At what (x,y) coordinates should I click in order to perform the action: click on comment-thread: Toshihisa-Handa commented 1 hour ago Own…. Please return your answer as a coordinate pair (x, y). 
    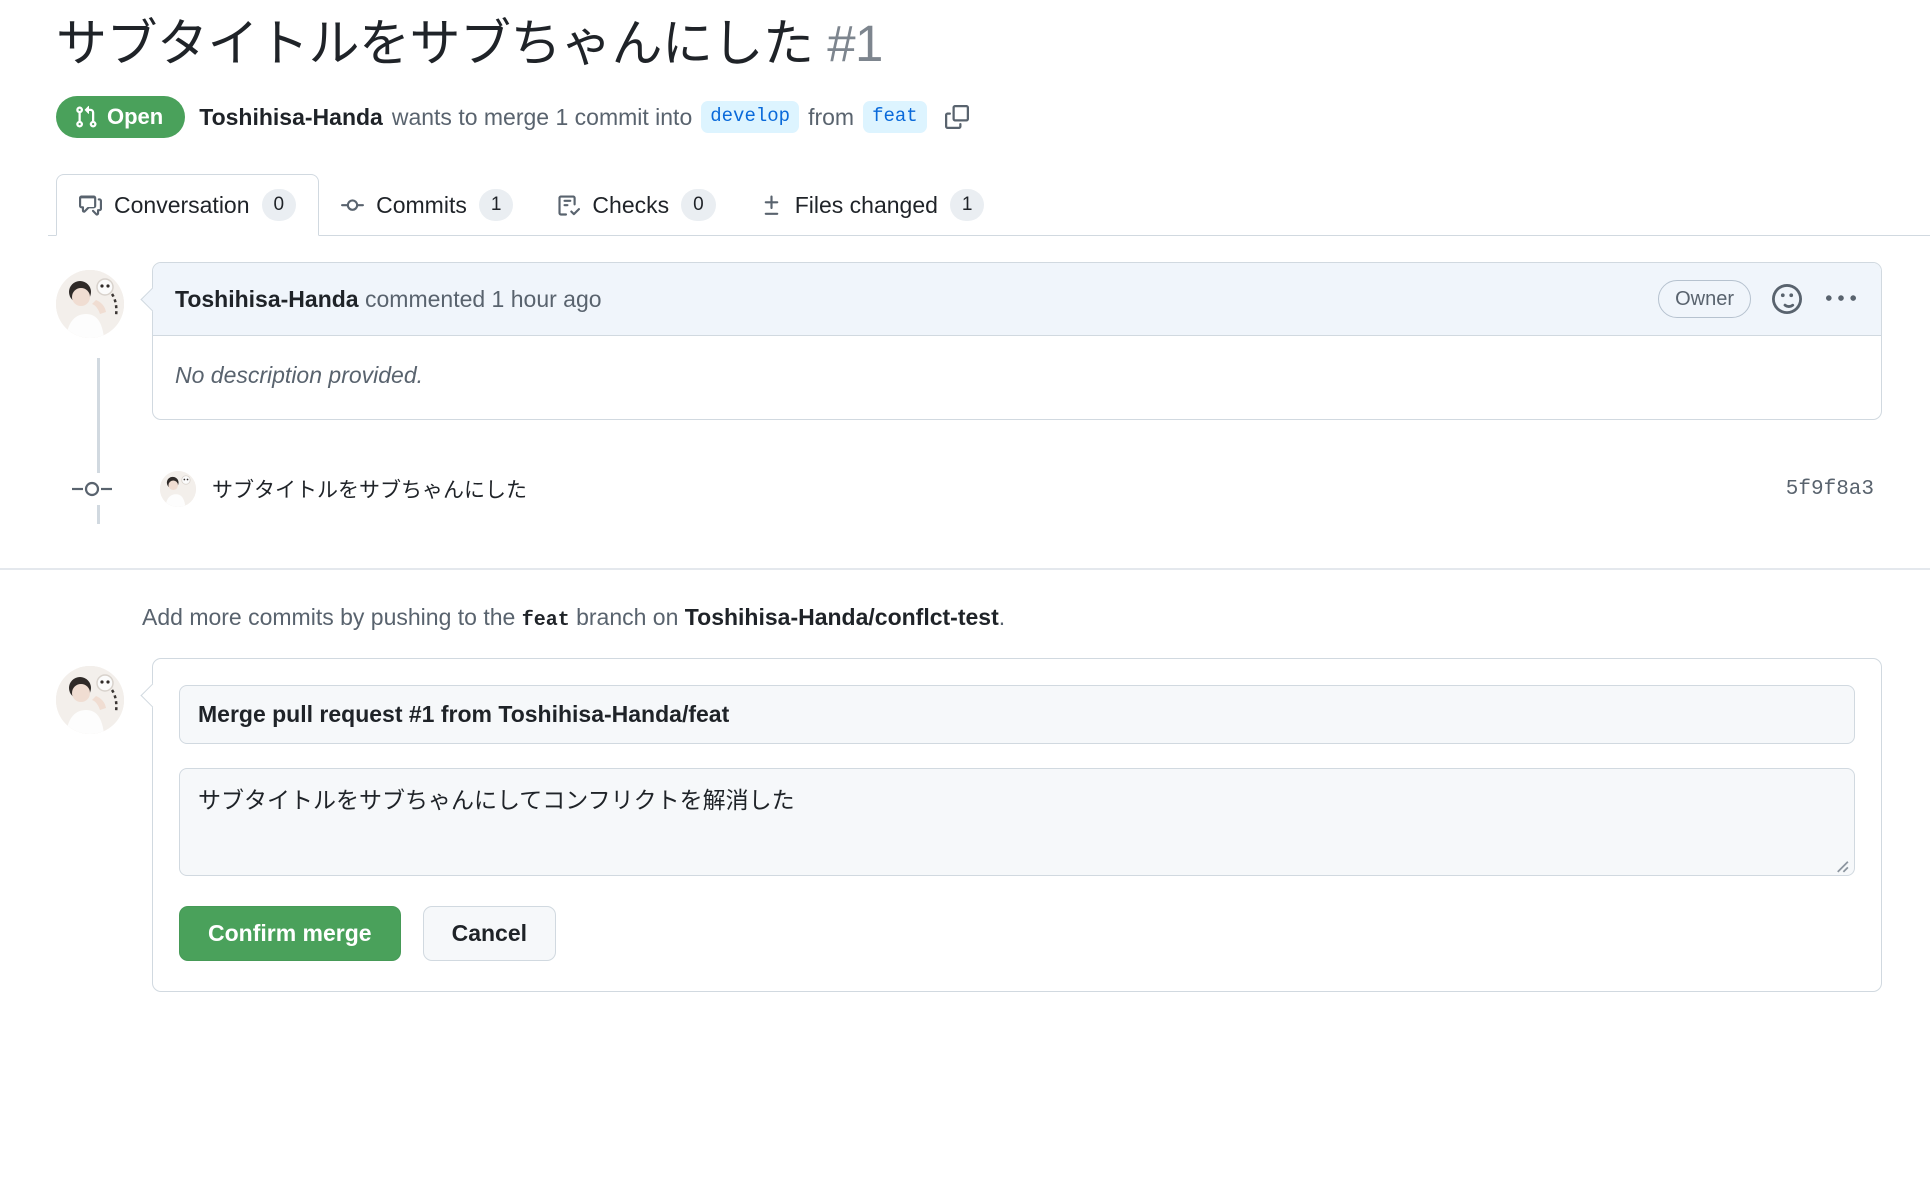
    Looking at the image, I should click on (969, 341).